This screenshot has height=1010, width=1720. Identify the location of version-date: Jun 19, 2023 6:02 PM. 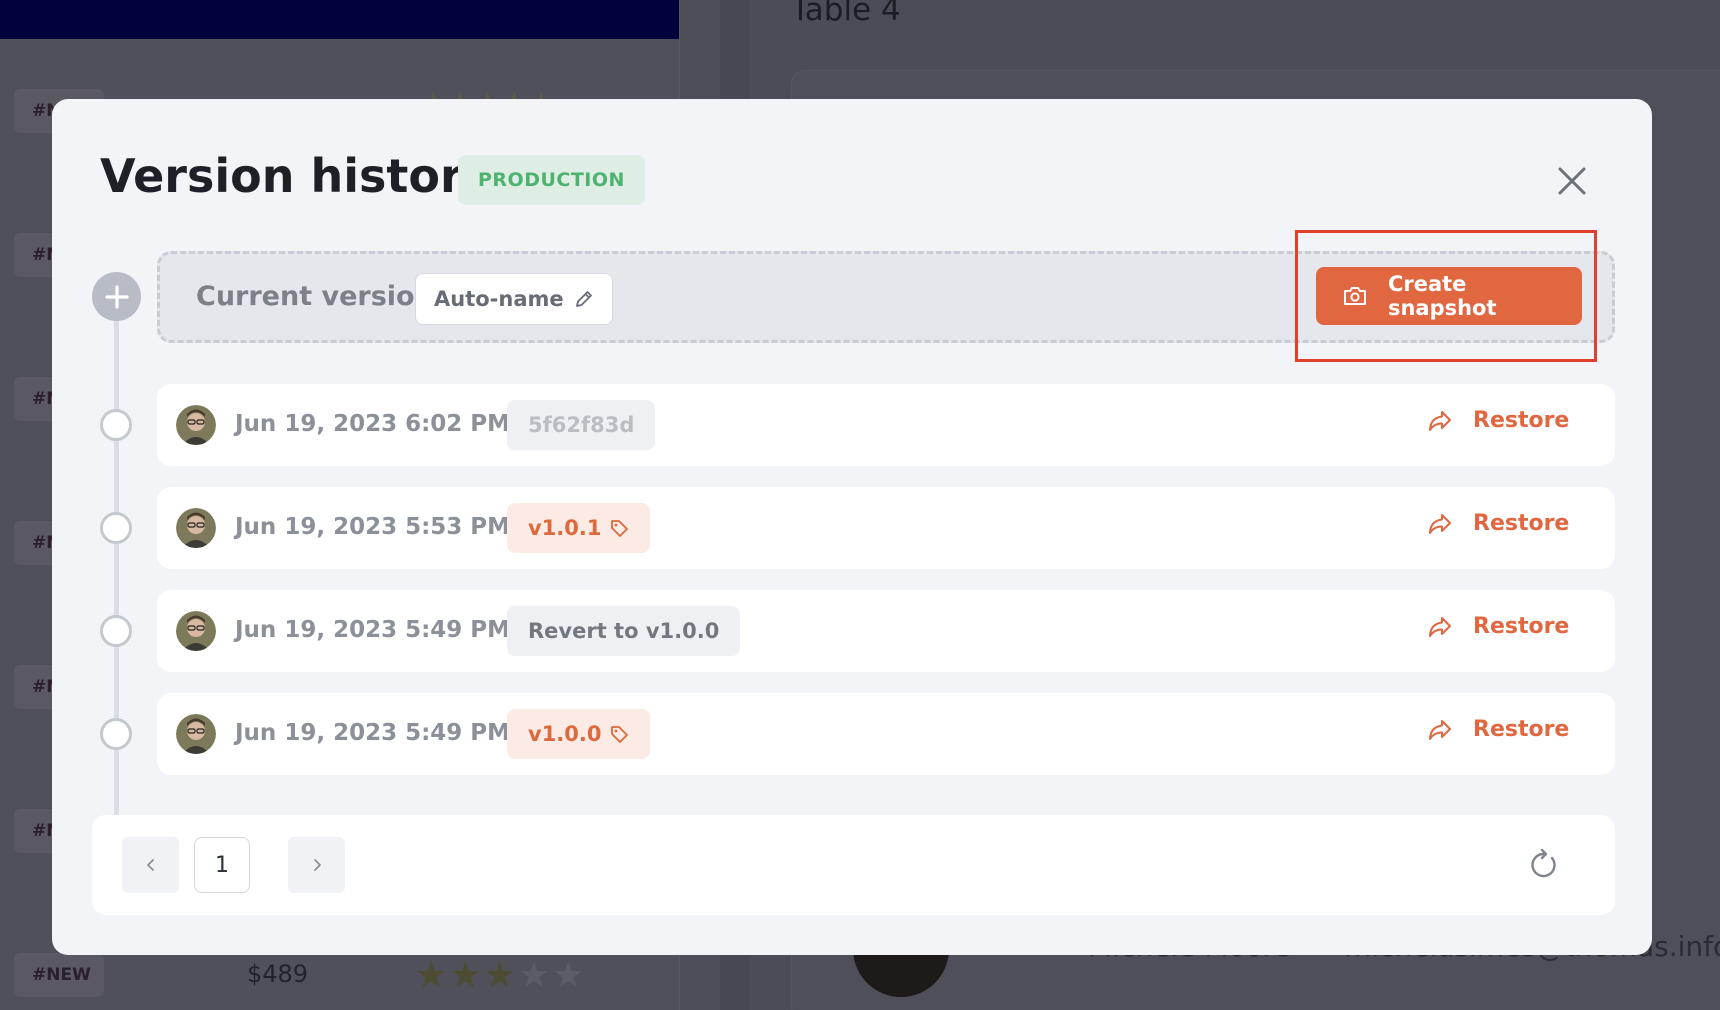
(373, 424).